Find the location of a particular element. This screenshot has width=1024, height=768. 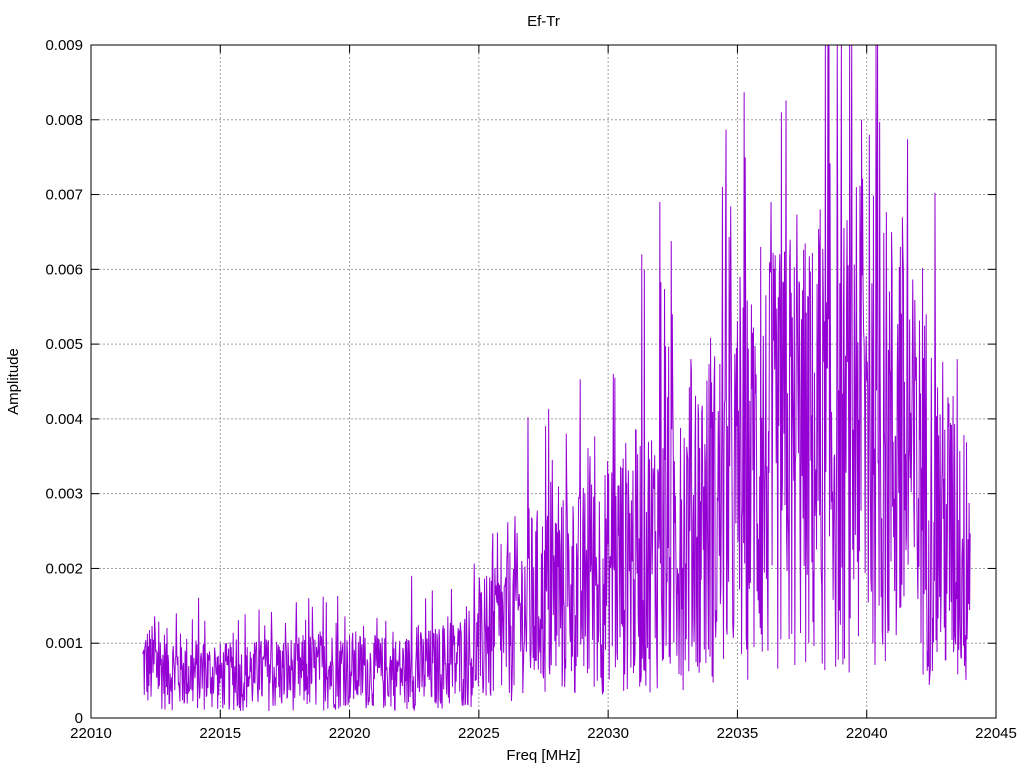

y-tick-label: 0.004 is located at coordinates (64, 419).